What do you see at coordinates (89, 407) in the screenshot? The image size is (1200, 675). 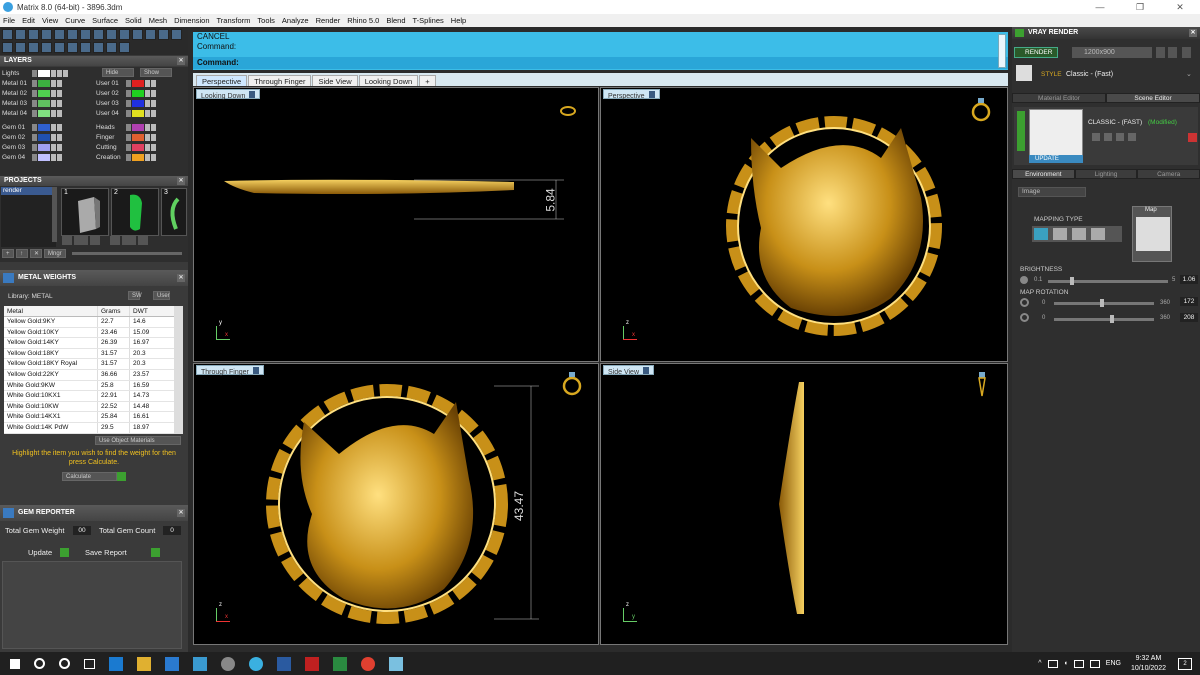 I see `table-row: White Gold:10KW 22.52 14.48` at bounding box center [89, 407].